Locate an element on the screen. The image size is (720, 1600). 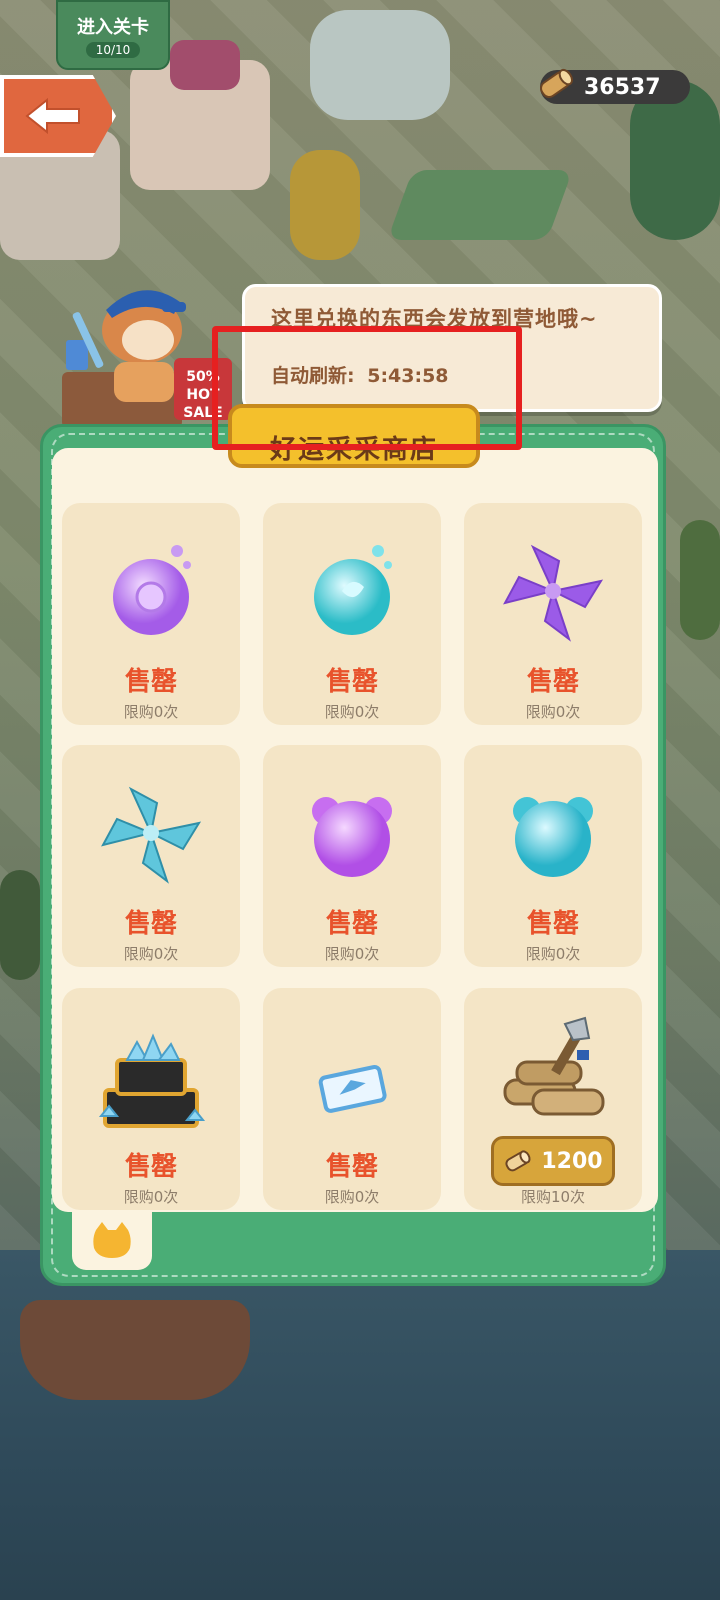
back-button is located at coordinates (58, 116).